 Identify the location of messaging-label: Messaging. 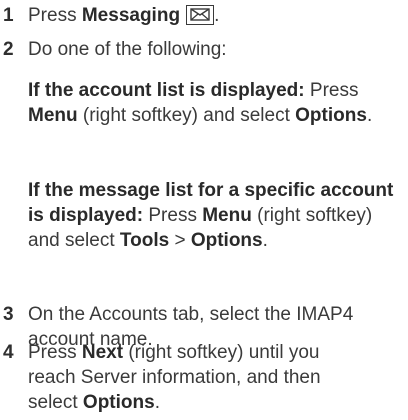
(131, 15).